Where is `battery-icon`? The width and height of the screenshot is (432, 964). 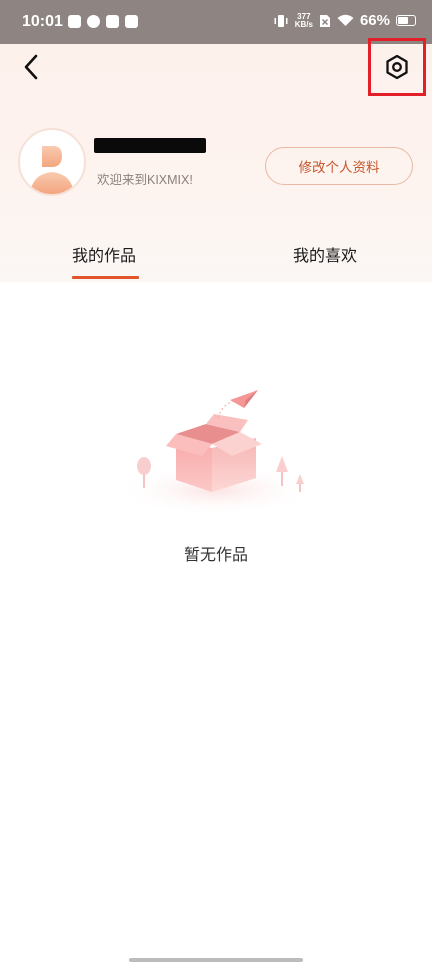
battery-icon is located at coordinates (406, 20).